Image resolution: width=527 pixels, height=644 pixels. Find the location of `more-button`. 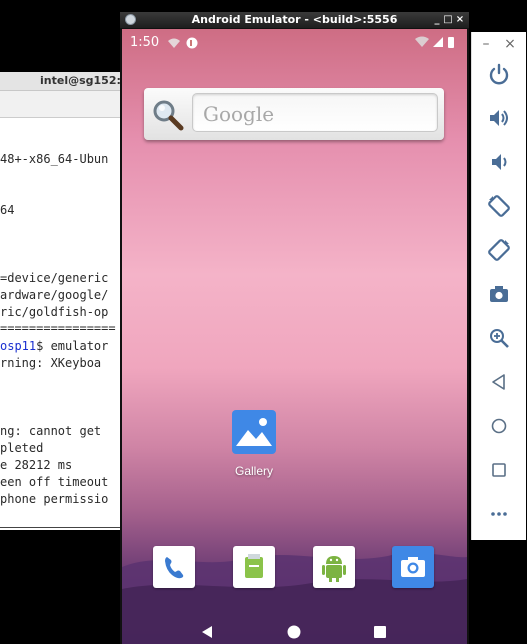

more-button is located at coordinates (499, 514).